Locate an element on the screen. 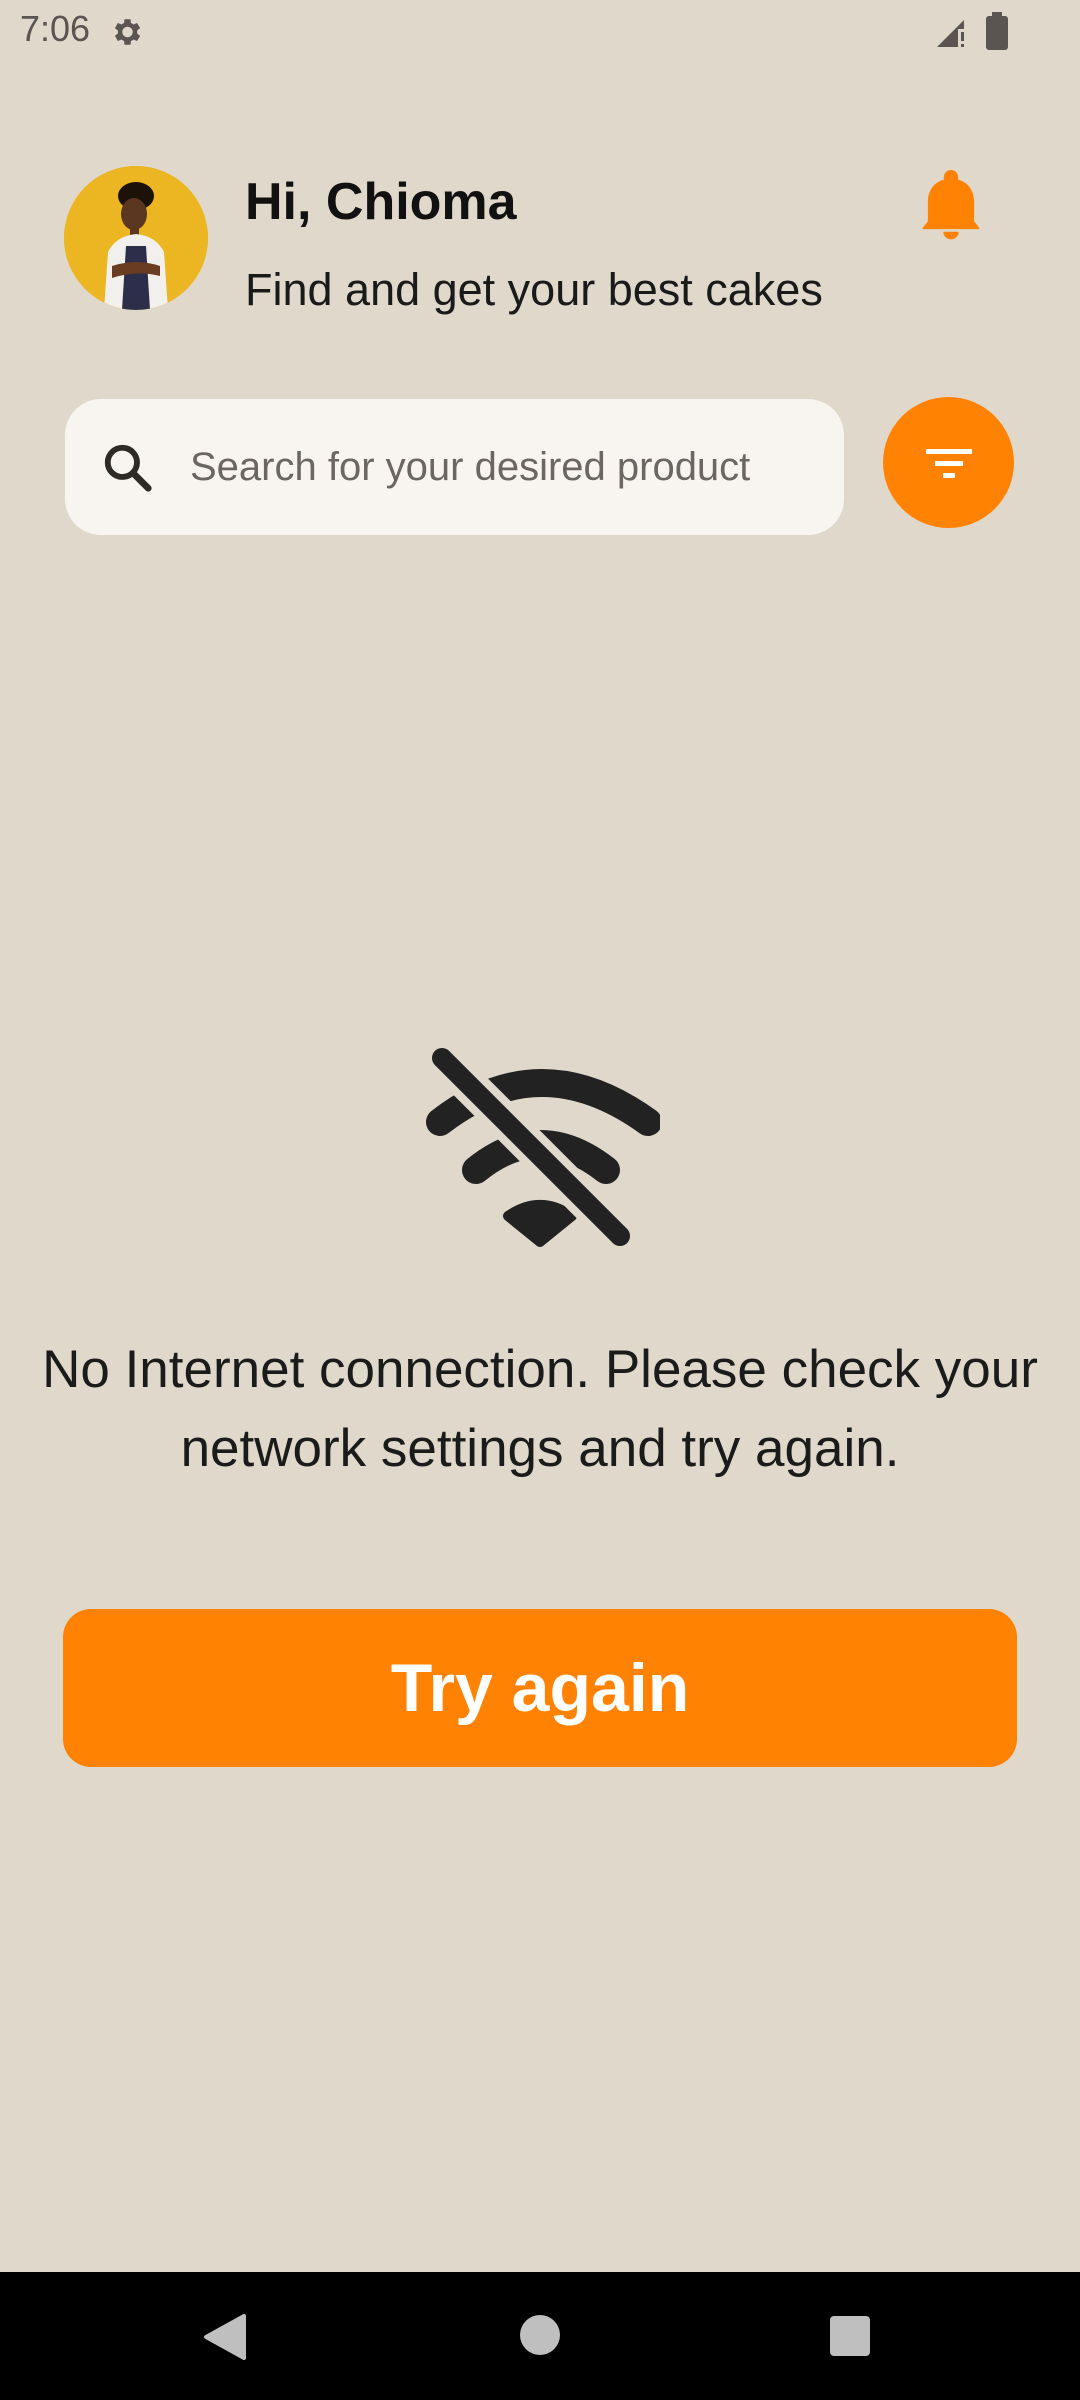 This screenshot has height=2400, width=1080. back-icon is located at coordinates (224, 2337).